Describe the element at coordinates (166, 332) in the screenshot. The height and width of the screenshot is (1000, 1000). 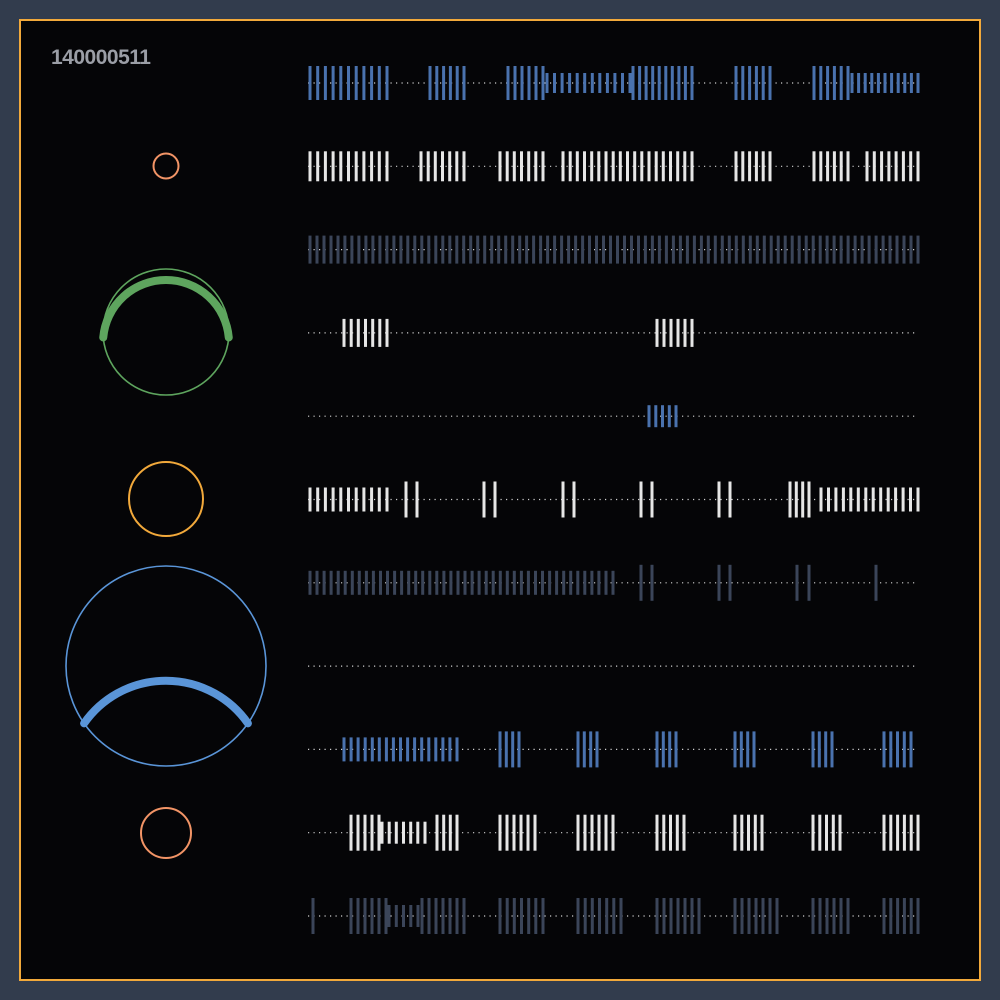
I see `ring-green` at that location.